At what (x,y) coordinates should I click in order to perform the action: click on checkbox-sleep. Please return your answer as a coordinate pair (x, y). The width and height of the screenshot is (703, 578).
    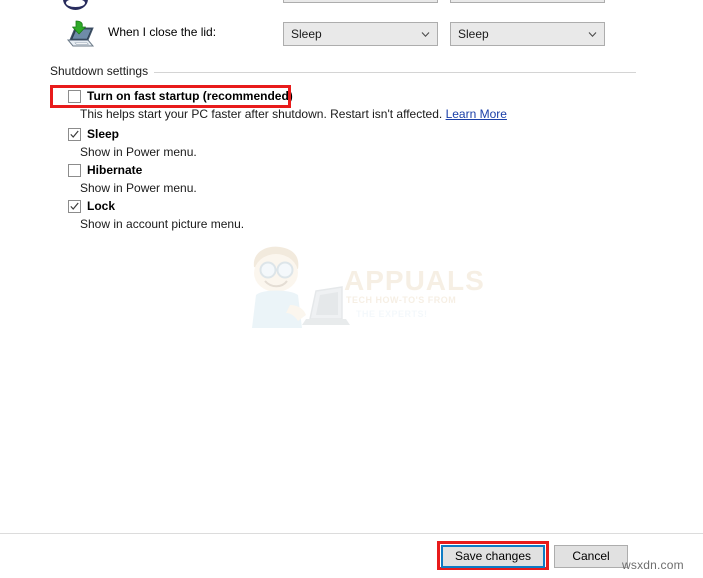
    Looking at the image, I should click on (74, 134).